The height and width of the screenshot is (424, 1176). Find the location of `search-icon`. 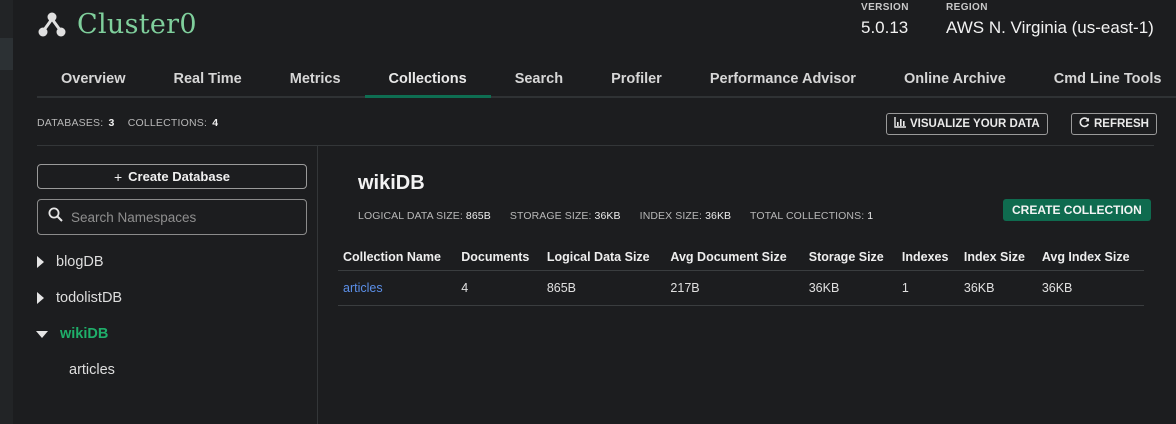

search-icon is located at coordinates (55, 217).